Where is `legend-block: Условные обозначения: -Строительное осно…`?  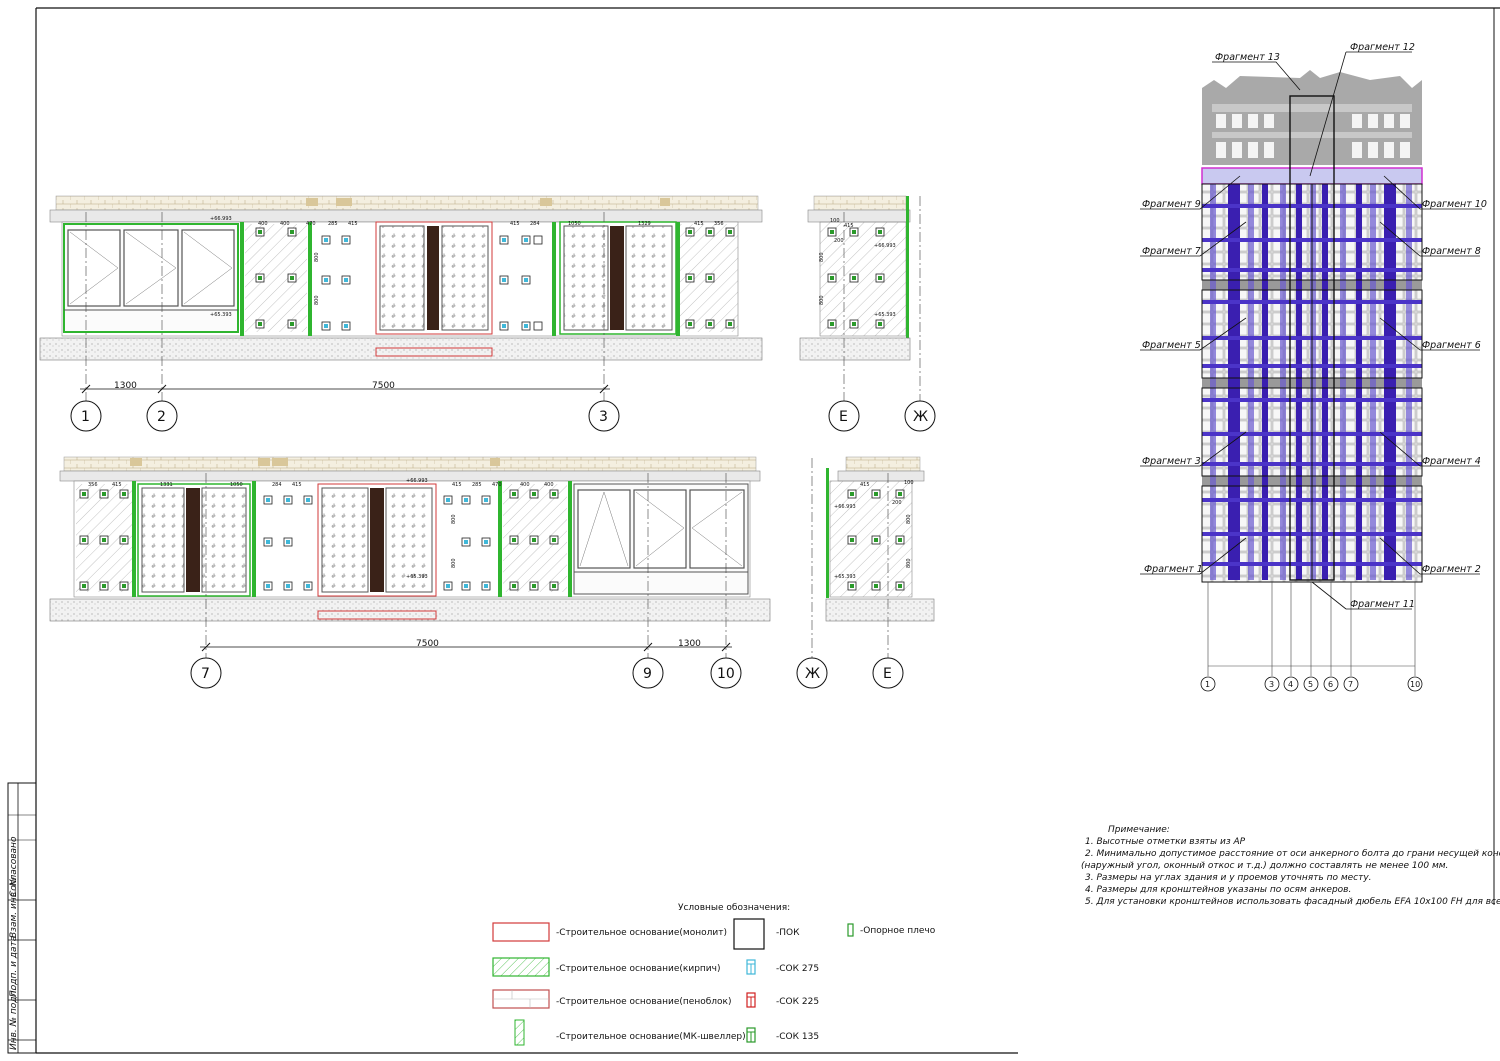
legend-block: Условные обозначения: -Строительное осно… is located at coordinates (714, 974).